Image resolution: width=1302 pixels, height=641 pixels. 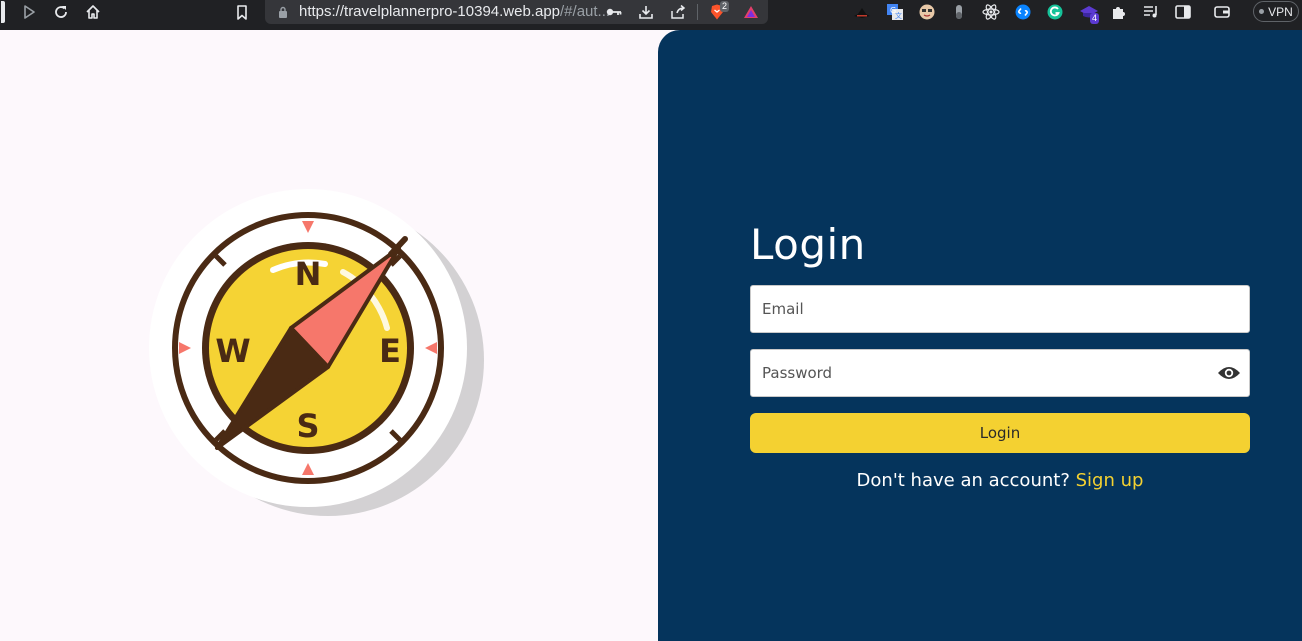 What do you see at coordinates (1151, 12) in the screenshot?
I see `media-icon` at bounding box center [1151, 12].